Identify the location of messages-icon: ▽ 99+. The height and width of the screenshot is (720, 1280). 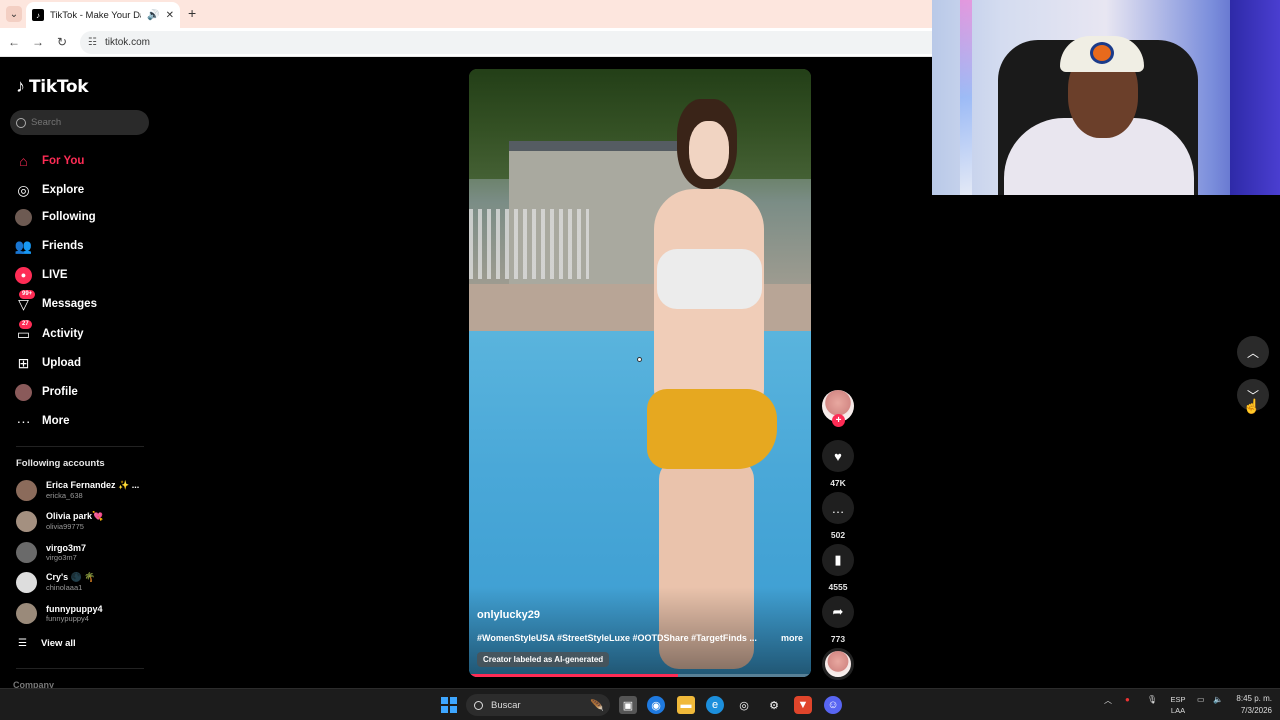
(25, 301).